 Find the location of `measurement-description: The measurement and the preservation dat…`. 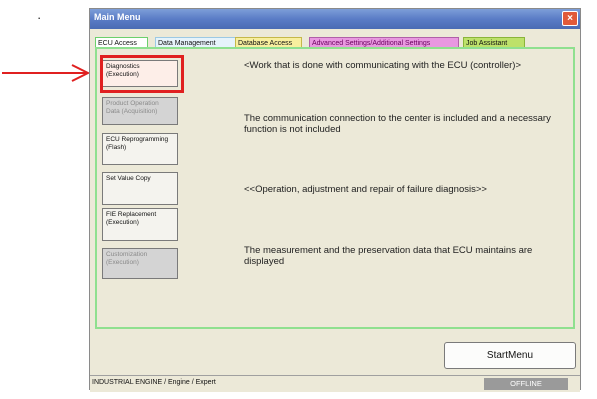

measurement-description: The measurement and the preservation dat… is located at coordinates (388, 256).